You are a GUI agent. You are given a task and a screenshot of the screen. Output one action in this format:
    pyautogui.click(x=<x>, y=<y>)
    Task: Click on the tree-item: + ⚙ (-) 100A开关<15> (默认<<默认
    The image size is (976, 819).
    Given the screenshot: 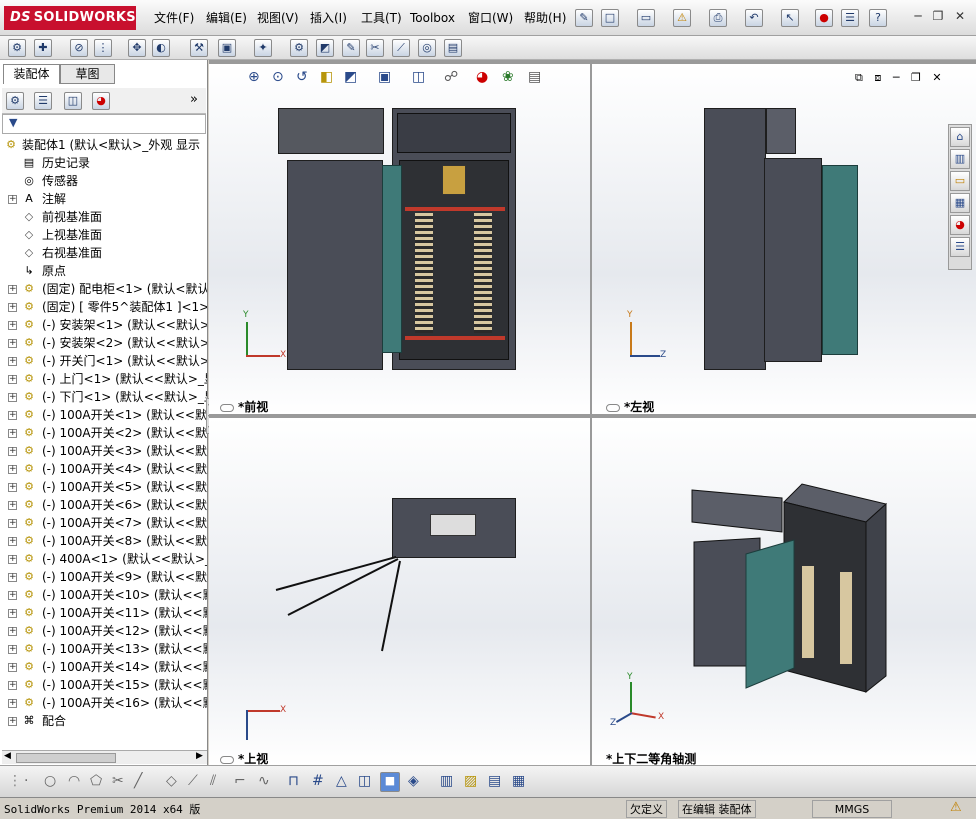 What is the action you would take?
    pyautogui.click(x=104, y=685)
    